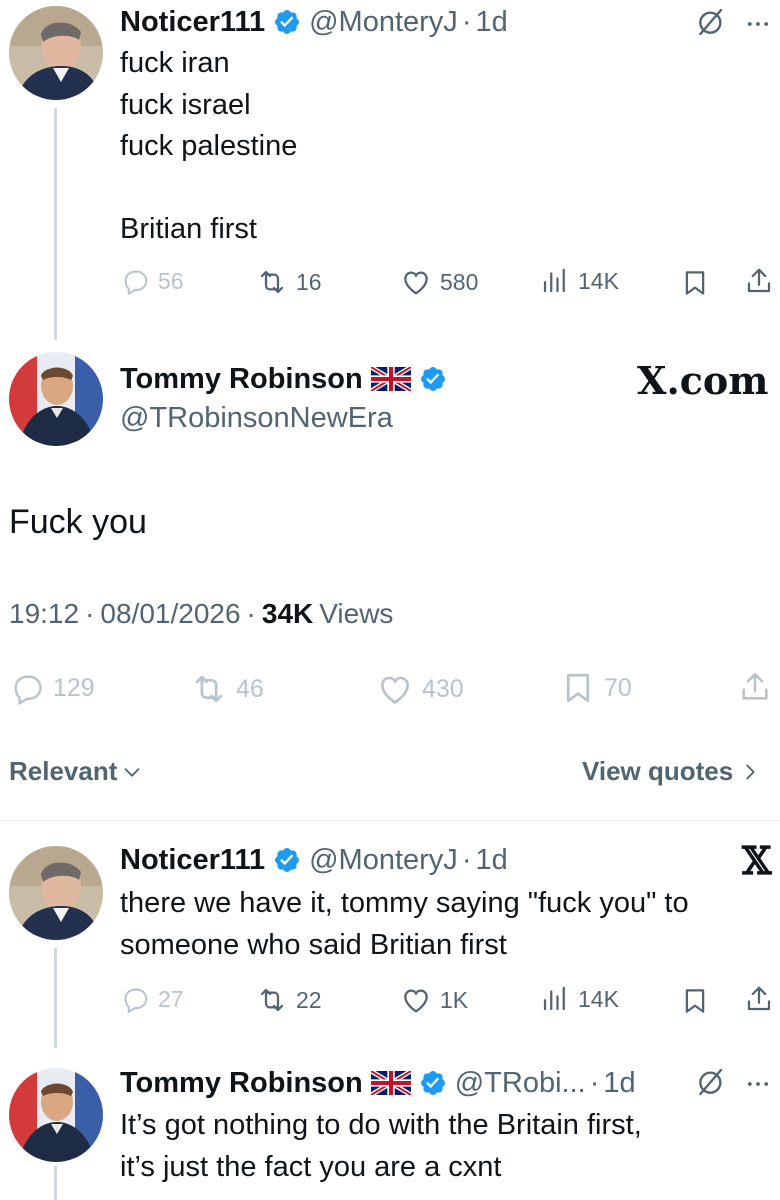 This screenshot has height=1200, width=780. I want to click on tweet-line, so click(440, 189).